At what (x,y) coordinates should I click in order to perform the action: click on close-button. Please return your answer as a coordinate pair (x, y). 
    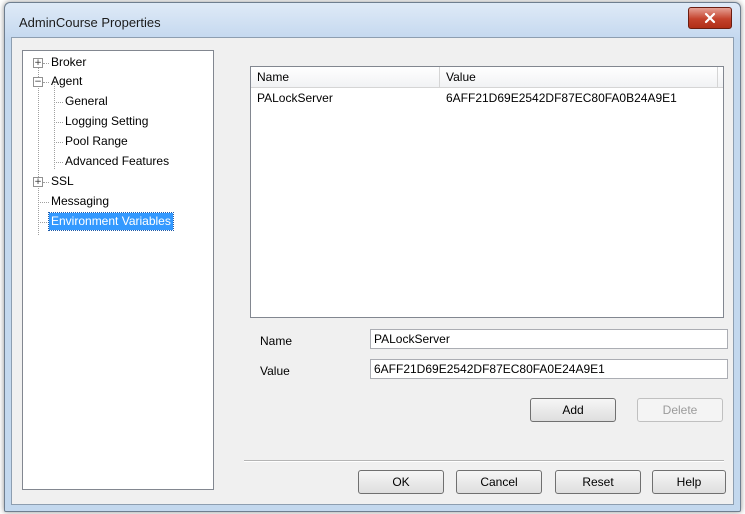
    Looking at the image, I should click on (710, 18).